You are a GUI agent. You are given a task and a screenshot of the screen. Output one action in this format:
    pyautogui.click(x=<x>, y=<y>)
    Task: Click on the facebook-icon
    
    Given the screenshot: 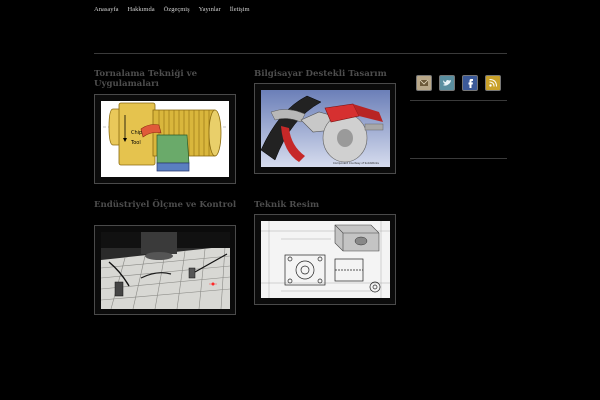 What is the action you would take?
    pyautogui.click(x=470, y=83)
    